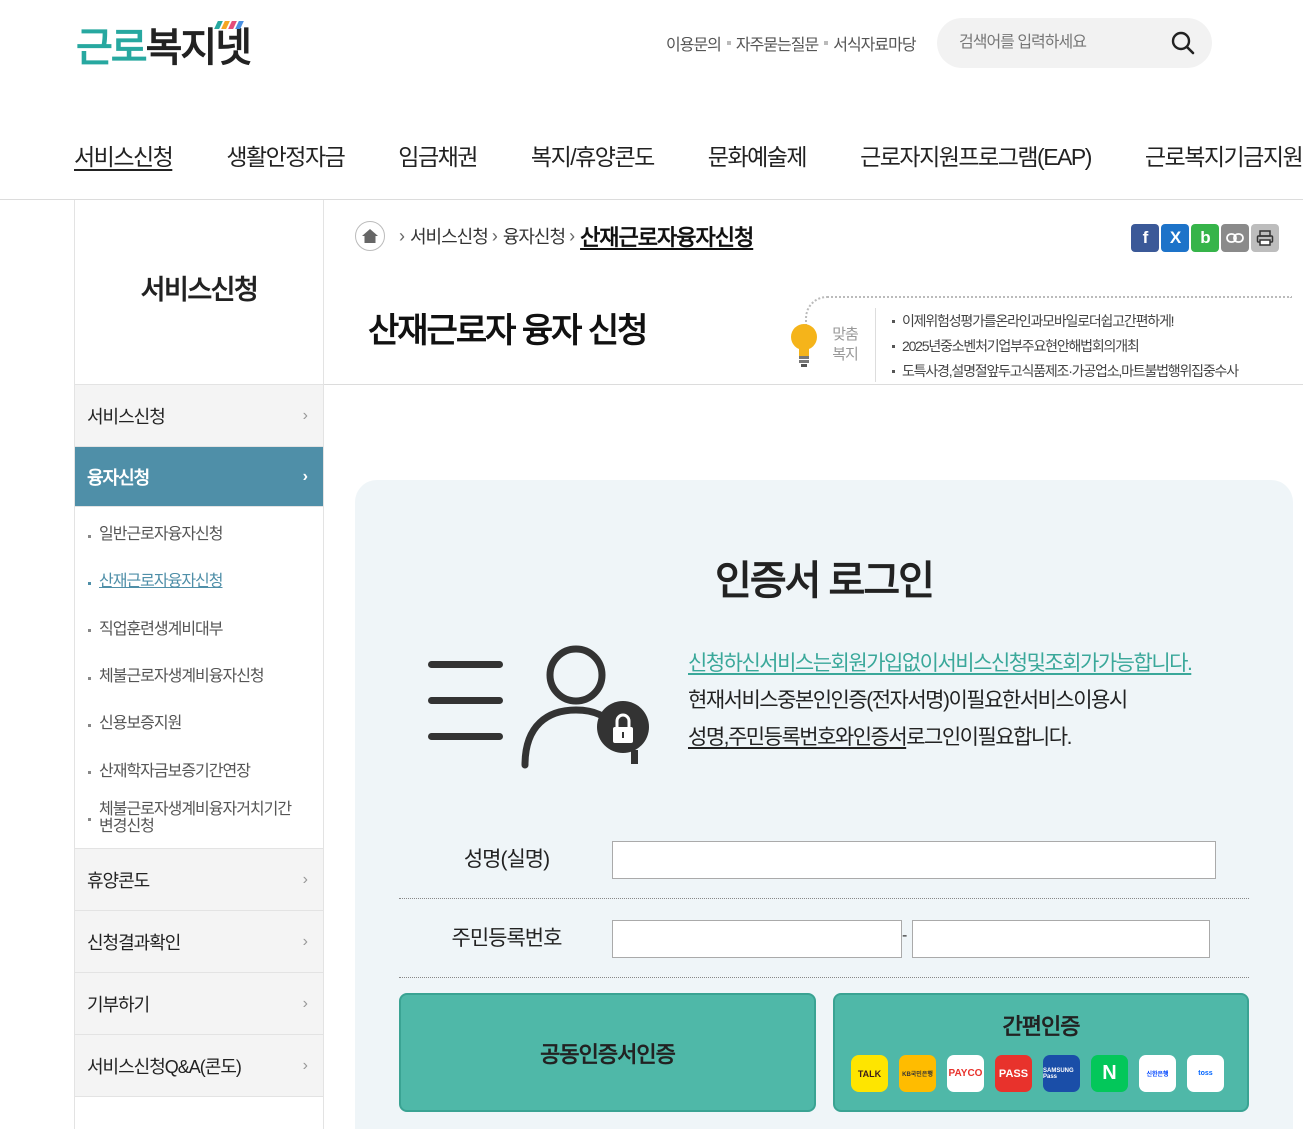 This screenshot has width=1303, height=1129. What do you see at coordinates (199, 723) in the screenshot?
I see `submenu-item: 신용보증지원` at bounding box center [199, 723].